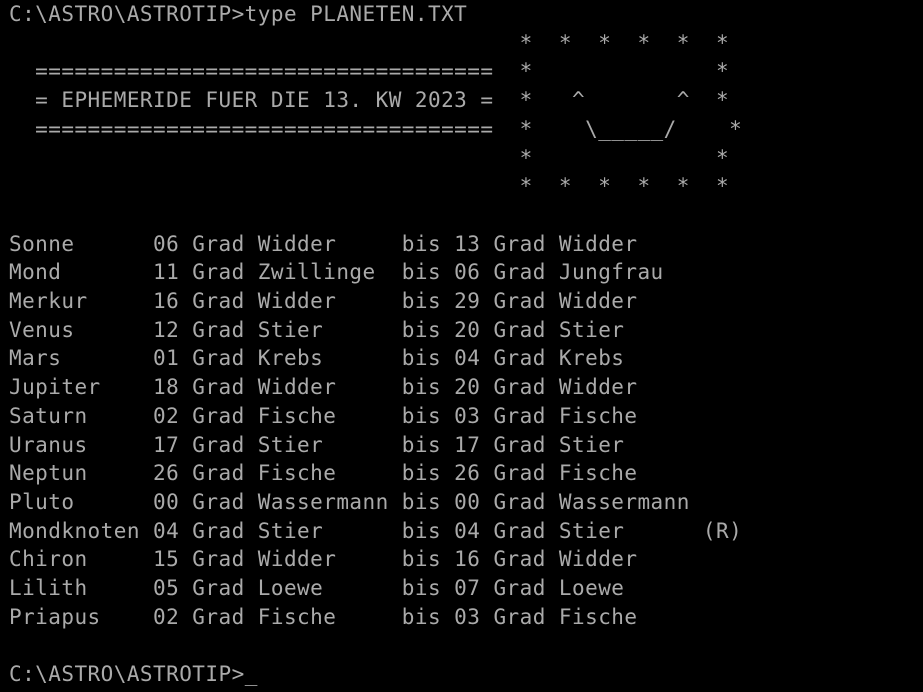 Image resolution: width=923 pixels, height=692 pixels. What do you see at coordinates (356, 329) in the screenshot?
I see `table-row: Venus 12 Grad Stier bis 20 Grad Stier` at bounding box center [356, 329].